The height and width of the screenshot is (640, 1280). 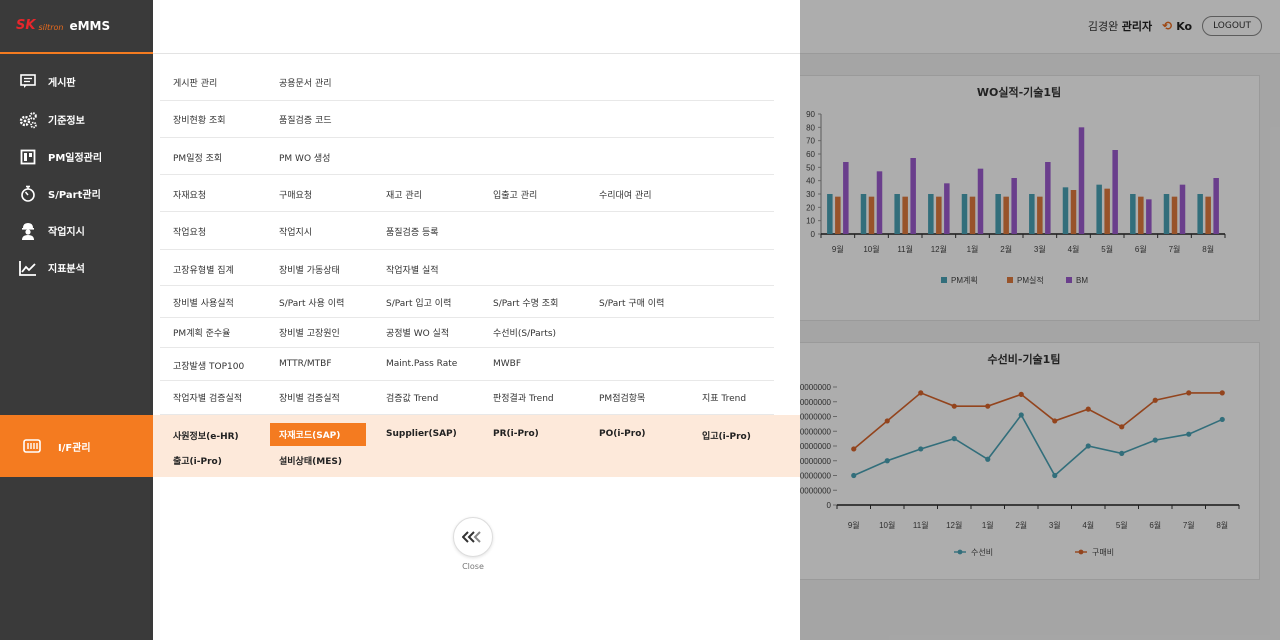 I want to click on menu-link: 공정별 WO 실적, so click(x=417, y=332).